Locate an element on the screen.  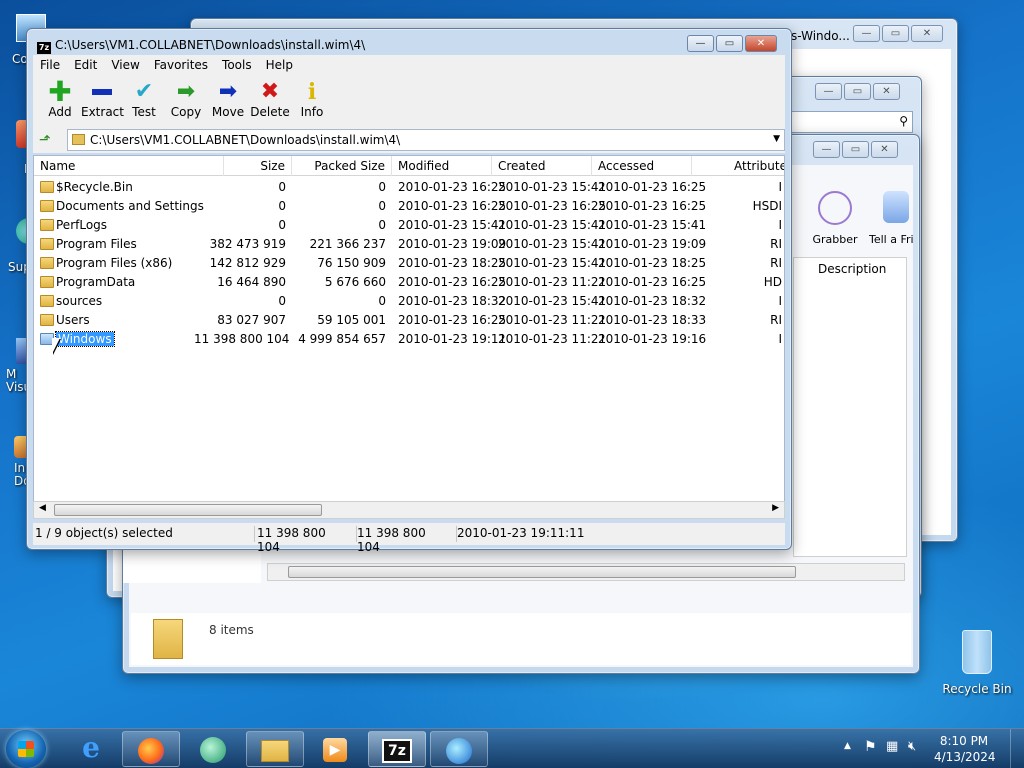
row-modified: 2010-01-23 18:32 is located at coordinates (452, 301).